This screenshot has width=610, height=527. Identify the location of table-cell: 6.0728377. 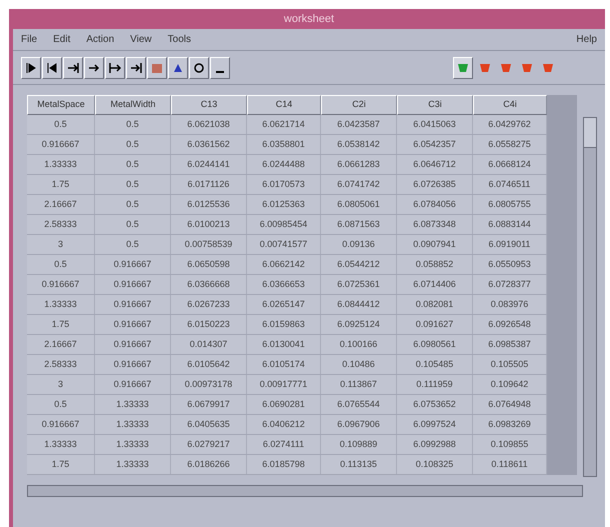
(510, 284).